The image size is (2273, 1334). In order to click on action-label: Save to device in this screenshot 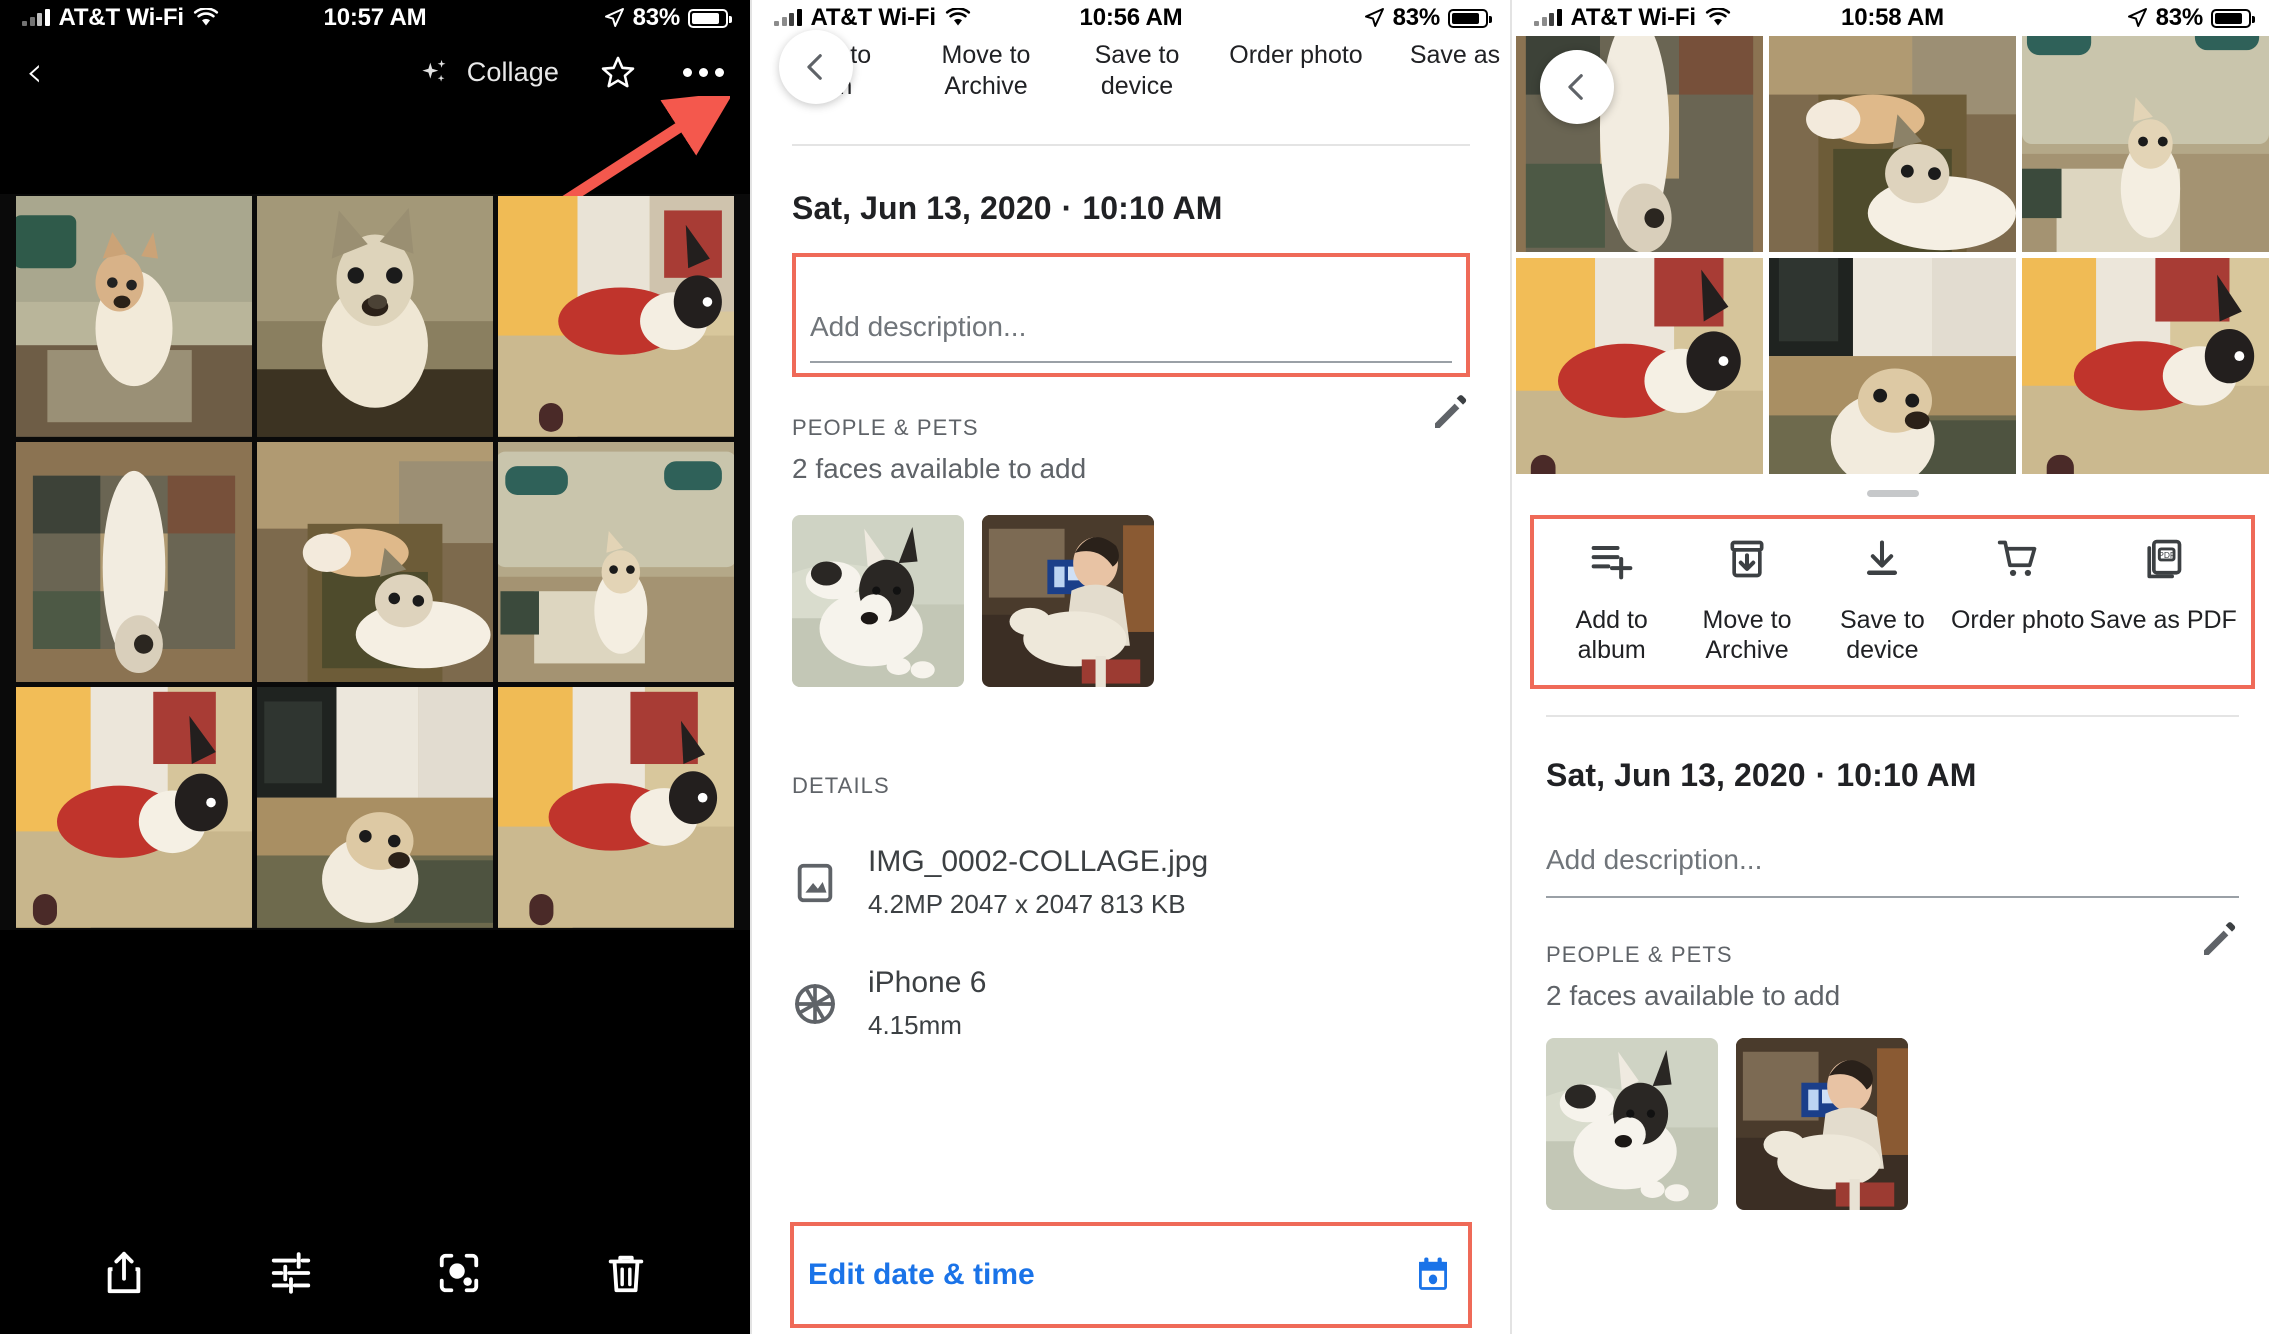, I will do `click(1882, 635)`.